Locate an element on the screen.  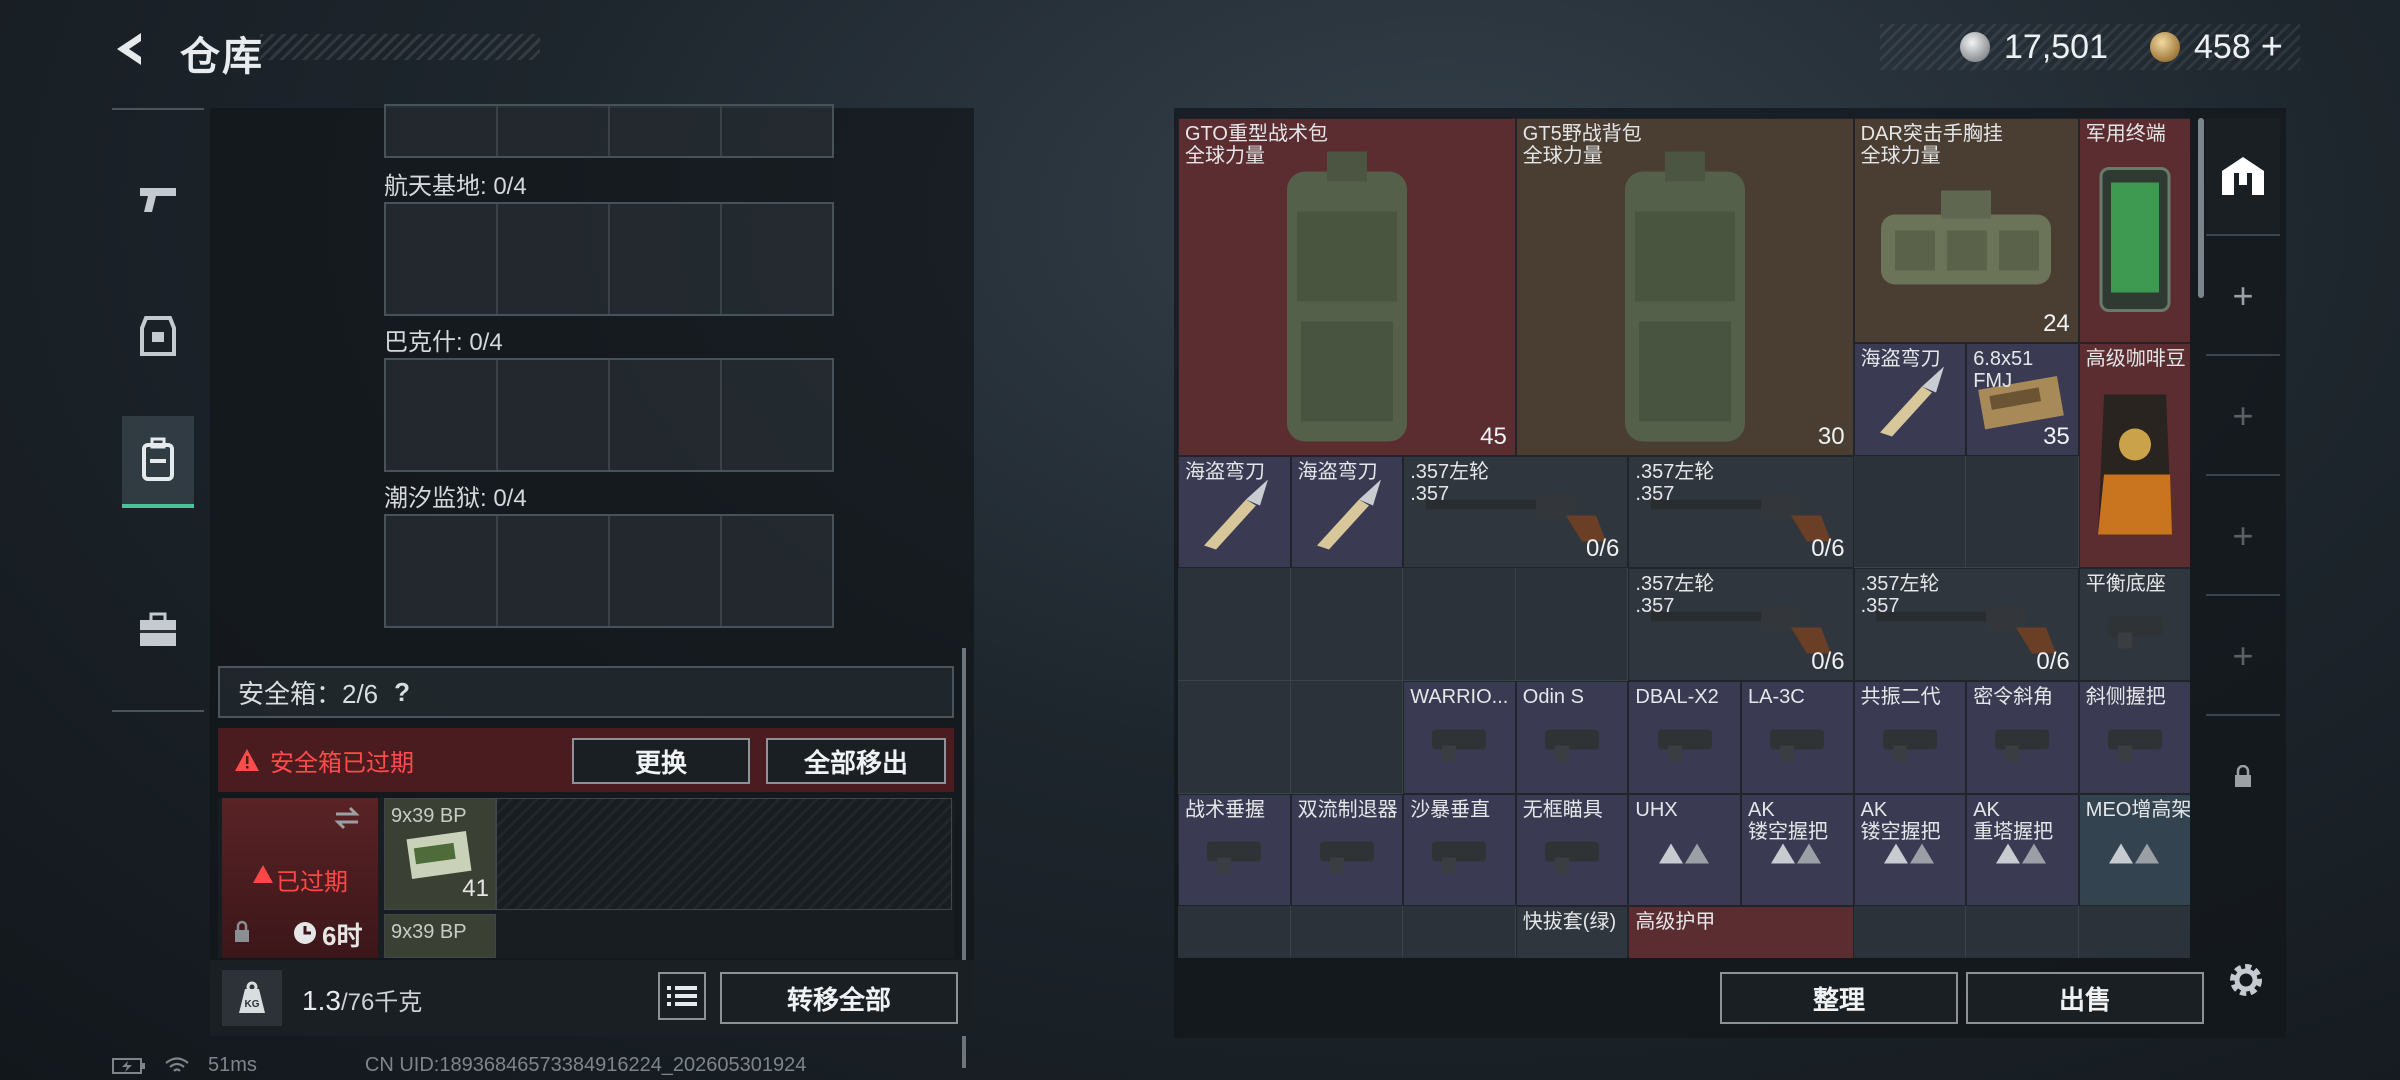
inventory-item: 快拔套(绿) is located at coordinates (1572, 932).